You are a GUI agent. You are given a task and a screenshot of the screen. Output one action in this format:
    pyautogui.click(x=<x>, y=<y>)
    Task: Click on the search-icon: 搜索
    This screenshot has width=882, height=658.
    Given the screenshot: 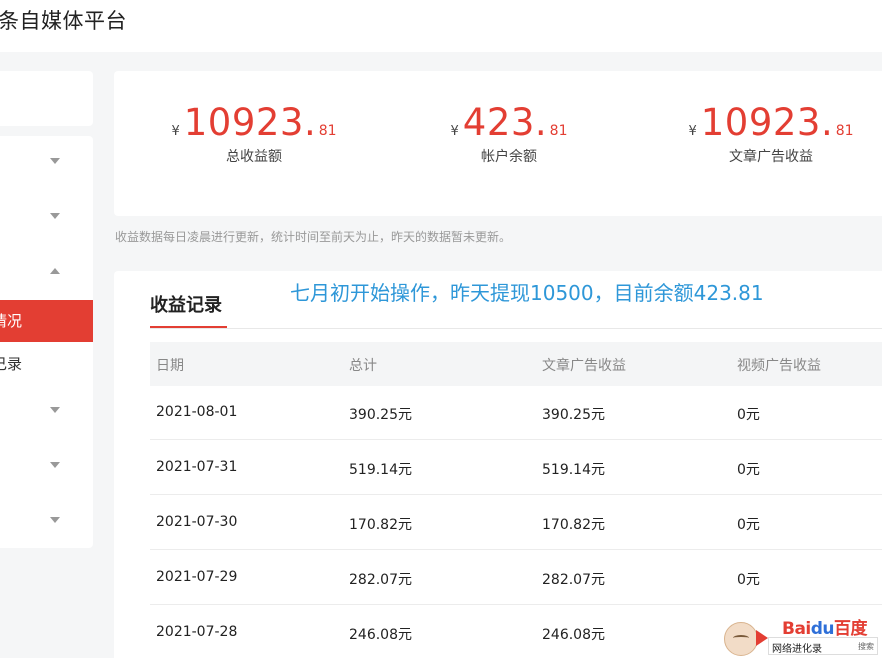 What is the action you would take?
    pyautogui.click(x=866, y=646)
    